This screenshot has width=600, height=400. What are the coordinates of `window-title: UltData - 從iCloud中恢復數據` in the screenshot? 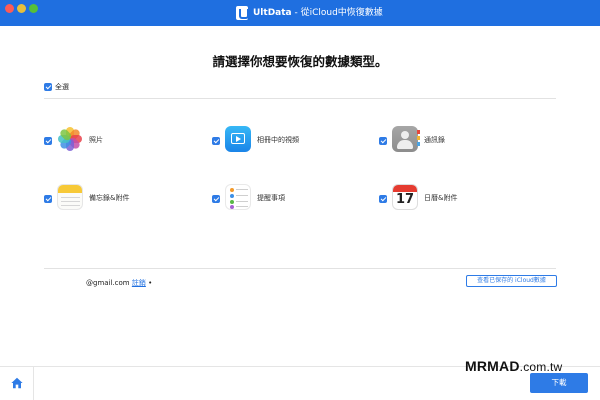 It's located at (318, 13).